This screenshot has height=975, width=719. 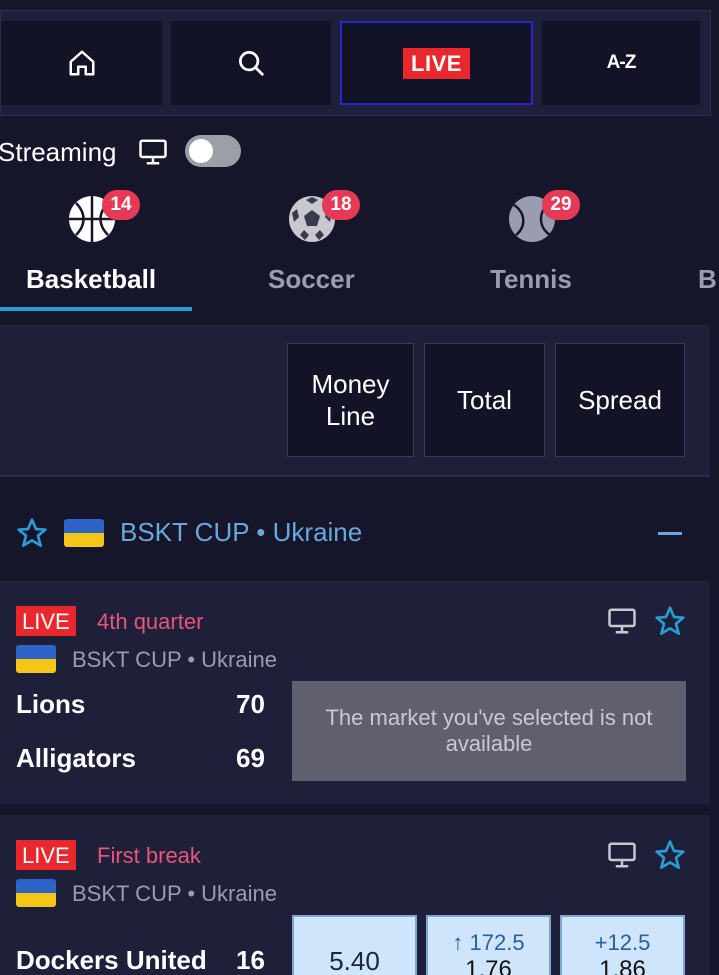 I want to click on odd-value: 1.76, so click(x=488, y=965).